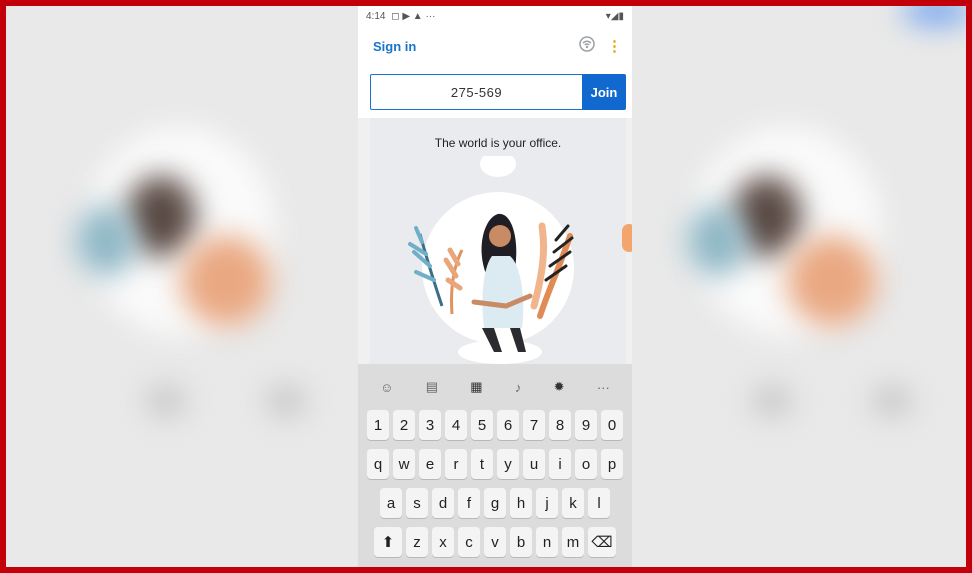 Image resolution: width=972 pixels, height=573 pixels. What do you see at coordinates (614, 16) in the screenshot?
I see `signal-battery-icons: ▾◢▮` at bounding box center [614, 16].